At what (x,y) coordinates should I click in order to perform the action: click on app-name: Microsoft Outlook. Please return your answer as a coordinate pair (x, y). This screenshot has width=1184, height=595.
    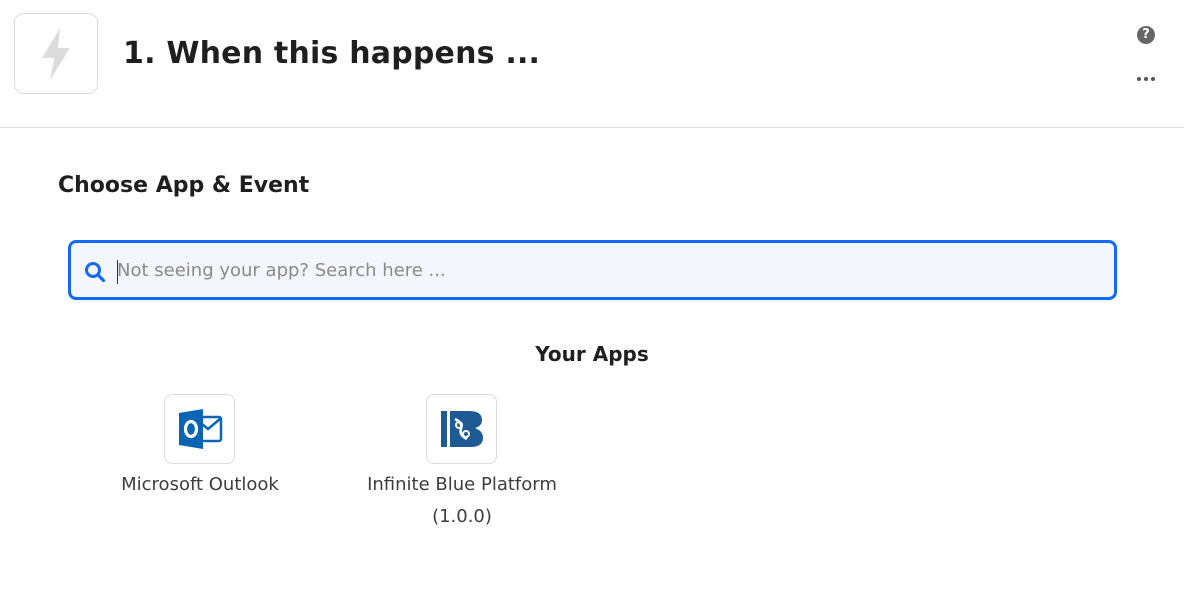
    Looking at the image, I should click on (200, 484).